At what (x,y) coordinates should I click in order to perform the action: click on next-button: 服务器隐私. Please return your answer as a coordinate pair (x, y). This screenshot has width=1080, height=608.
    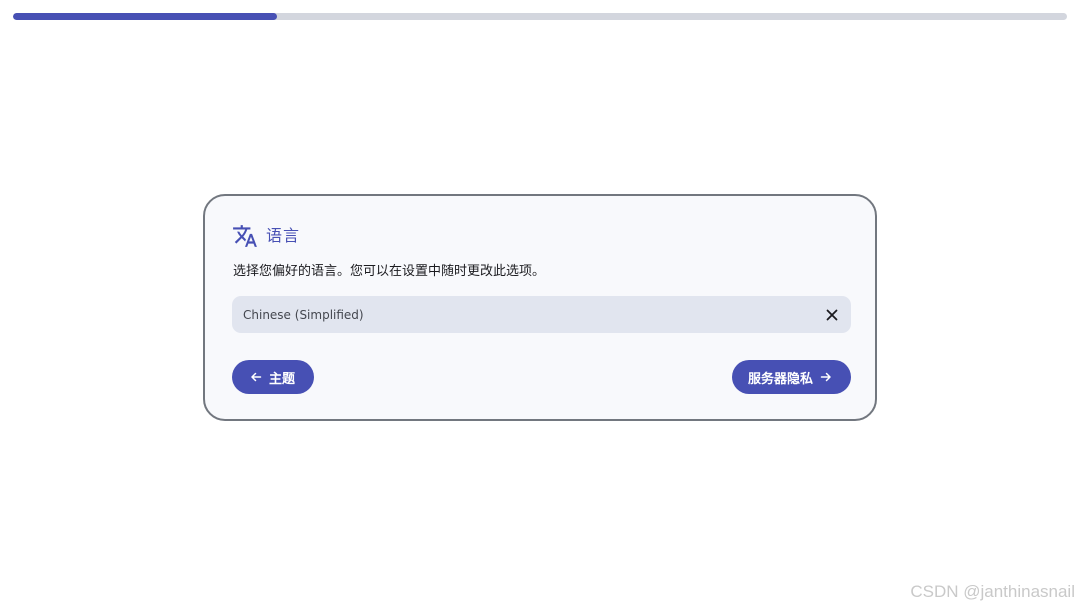
    Looking at the image, I should click on (791, 377).